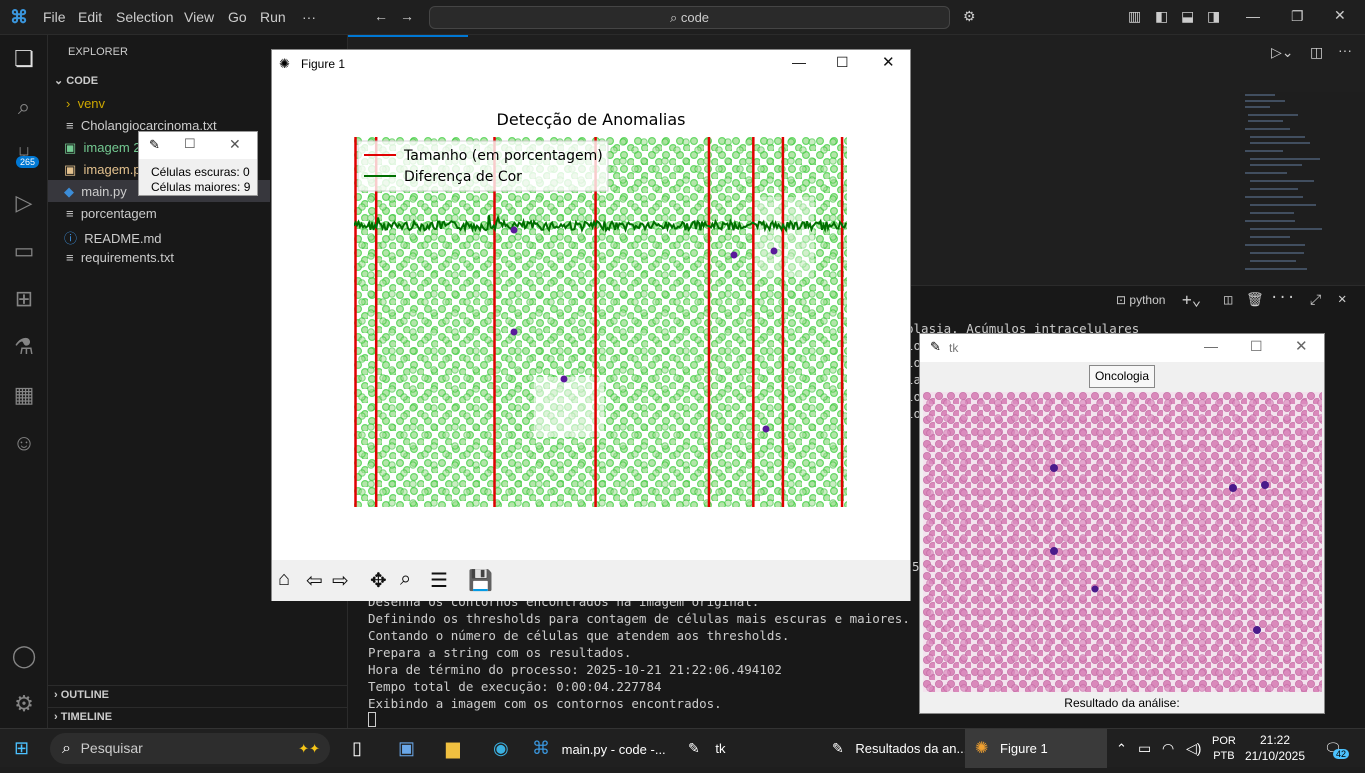 Image resolution: width=1365 pixels, height=773 pixels. Describe the element at coordinates (111, 213) in the screenshot. I see `tree-item-porcentagem: ≡ porcentagem` at that location.